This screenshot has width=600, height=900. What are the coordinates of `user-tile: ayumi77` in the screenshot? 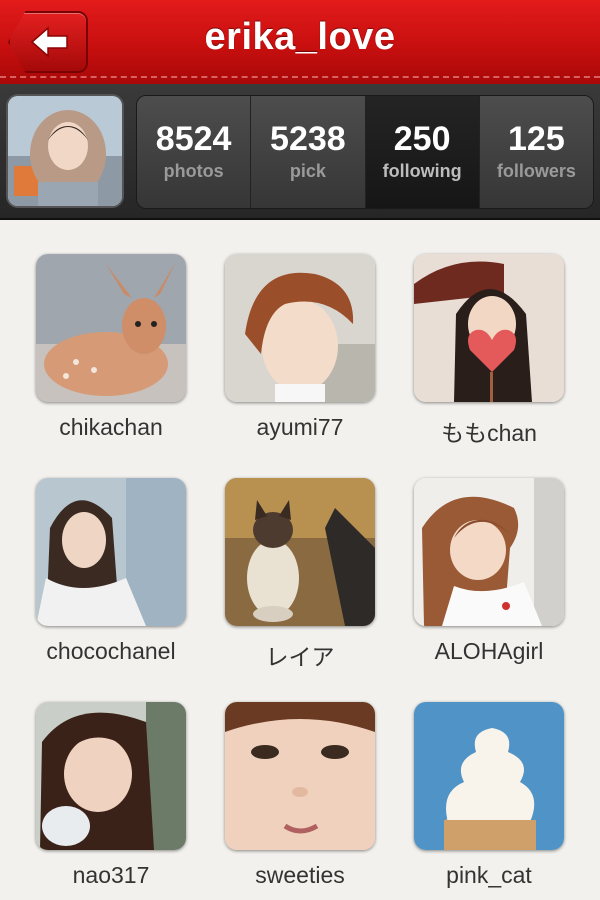 It's located at (300, 347).